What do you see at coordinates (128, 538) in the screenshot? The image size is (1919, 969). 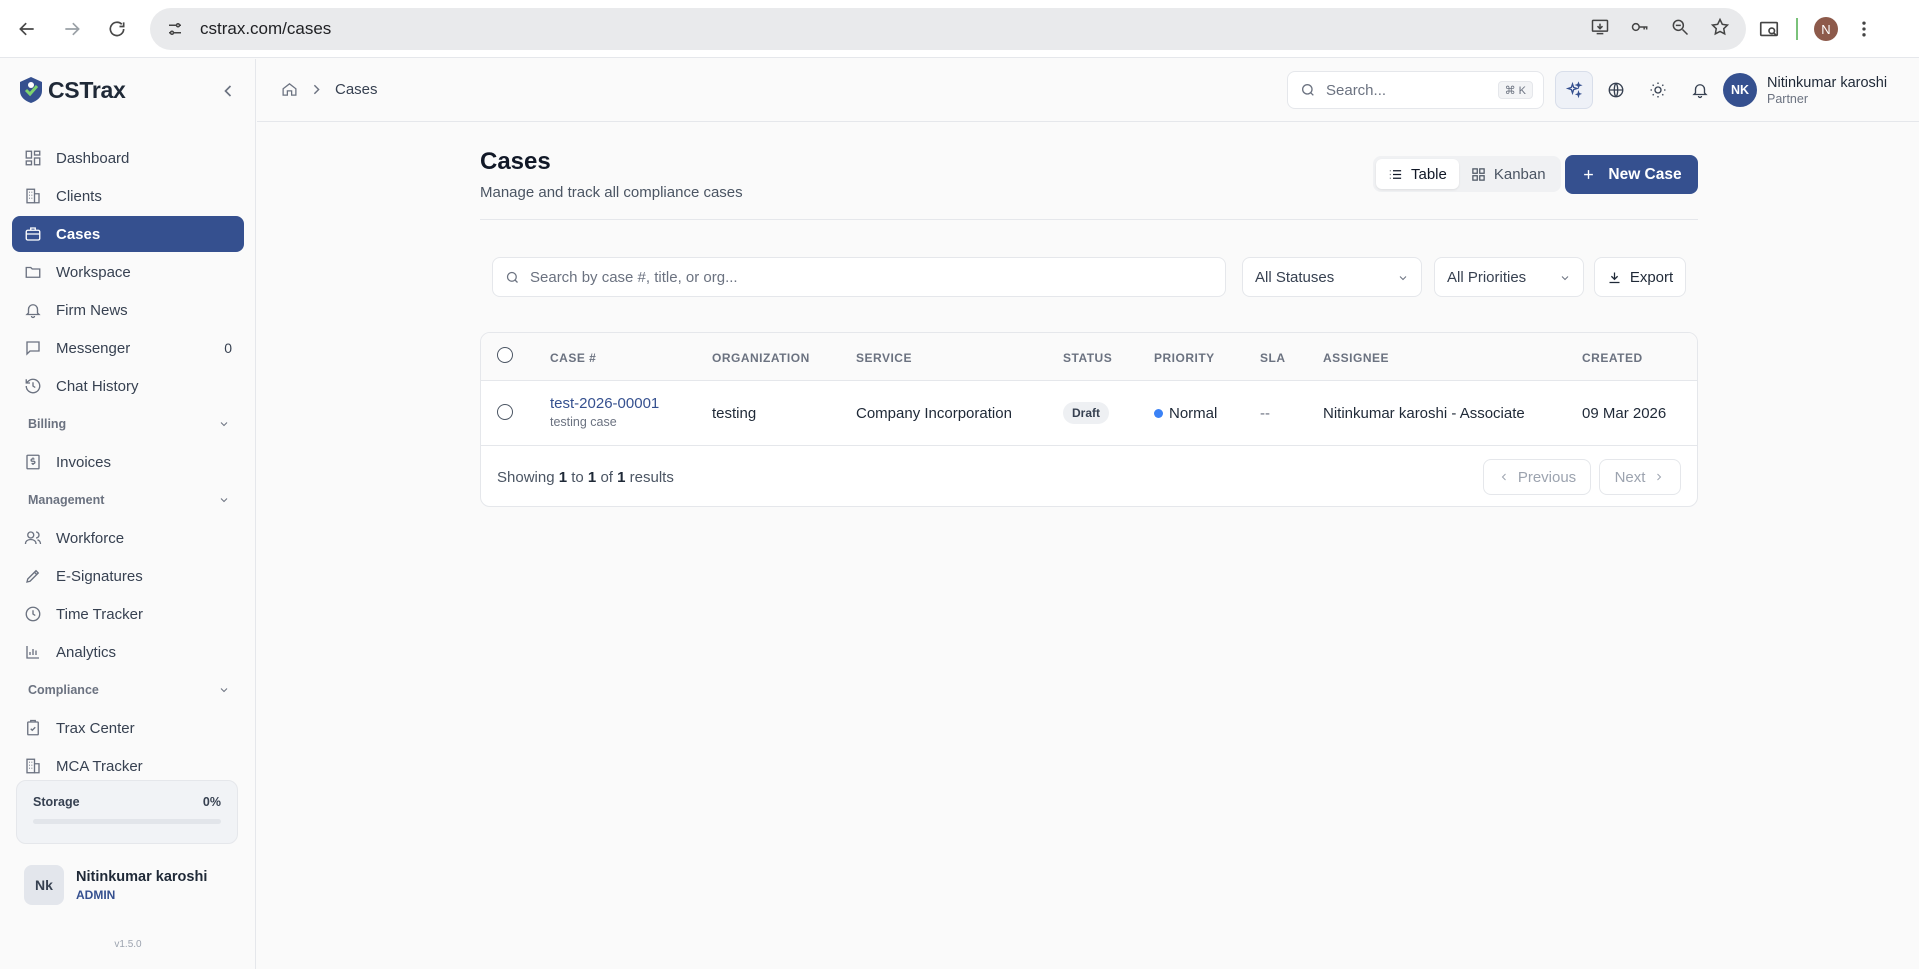 I see `sidebar-item-workforce: Workforce` at bounding box center [128, 538].